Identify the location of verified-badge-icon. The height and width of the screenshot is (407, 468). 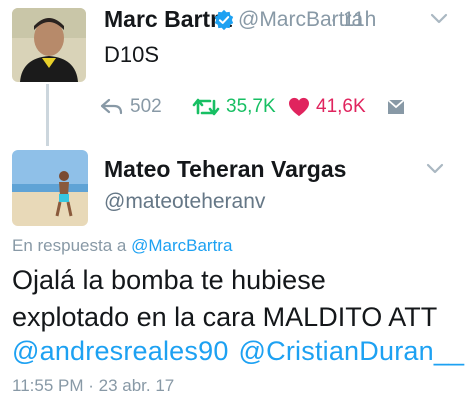
(224, 20).